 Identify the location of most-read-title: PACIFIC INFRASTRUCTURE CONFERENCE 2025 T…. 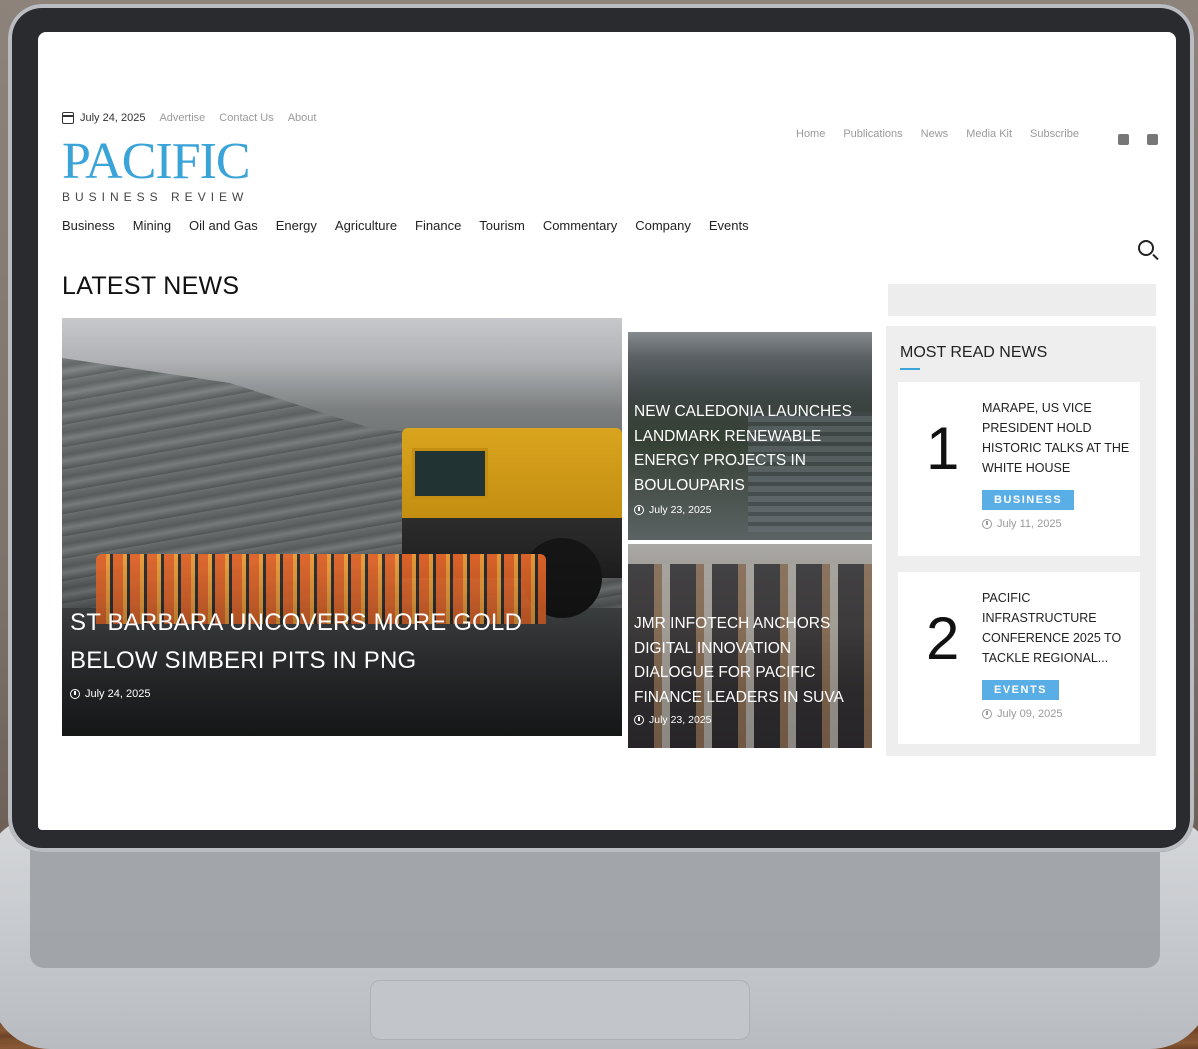
(1057, 628).